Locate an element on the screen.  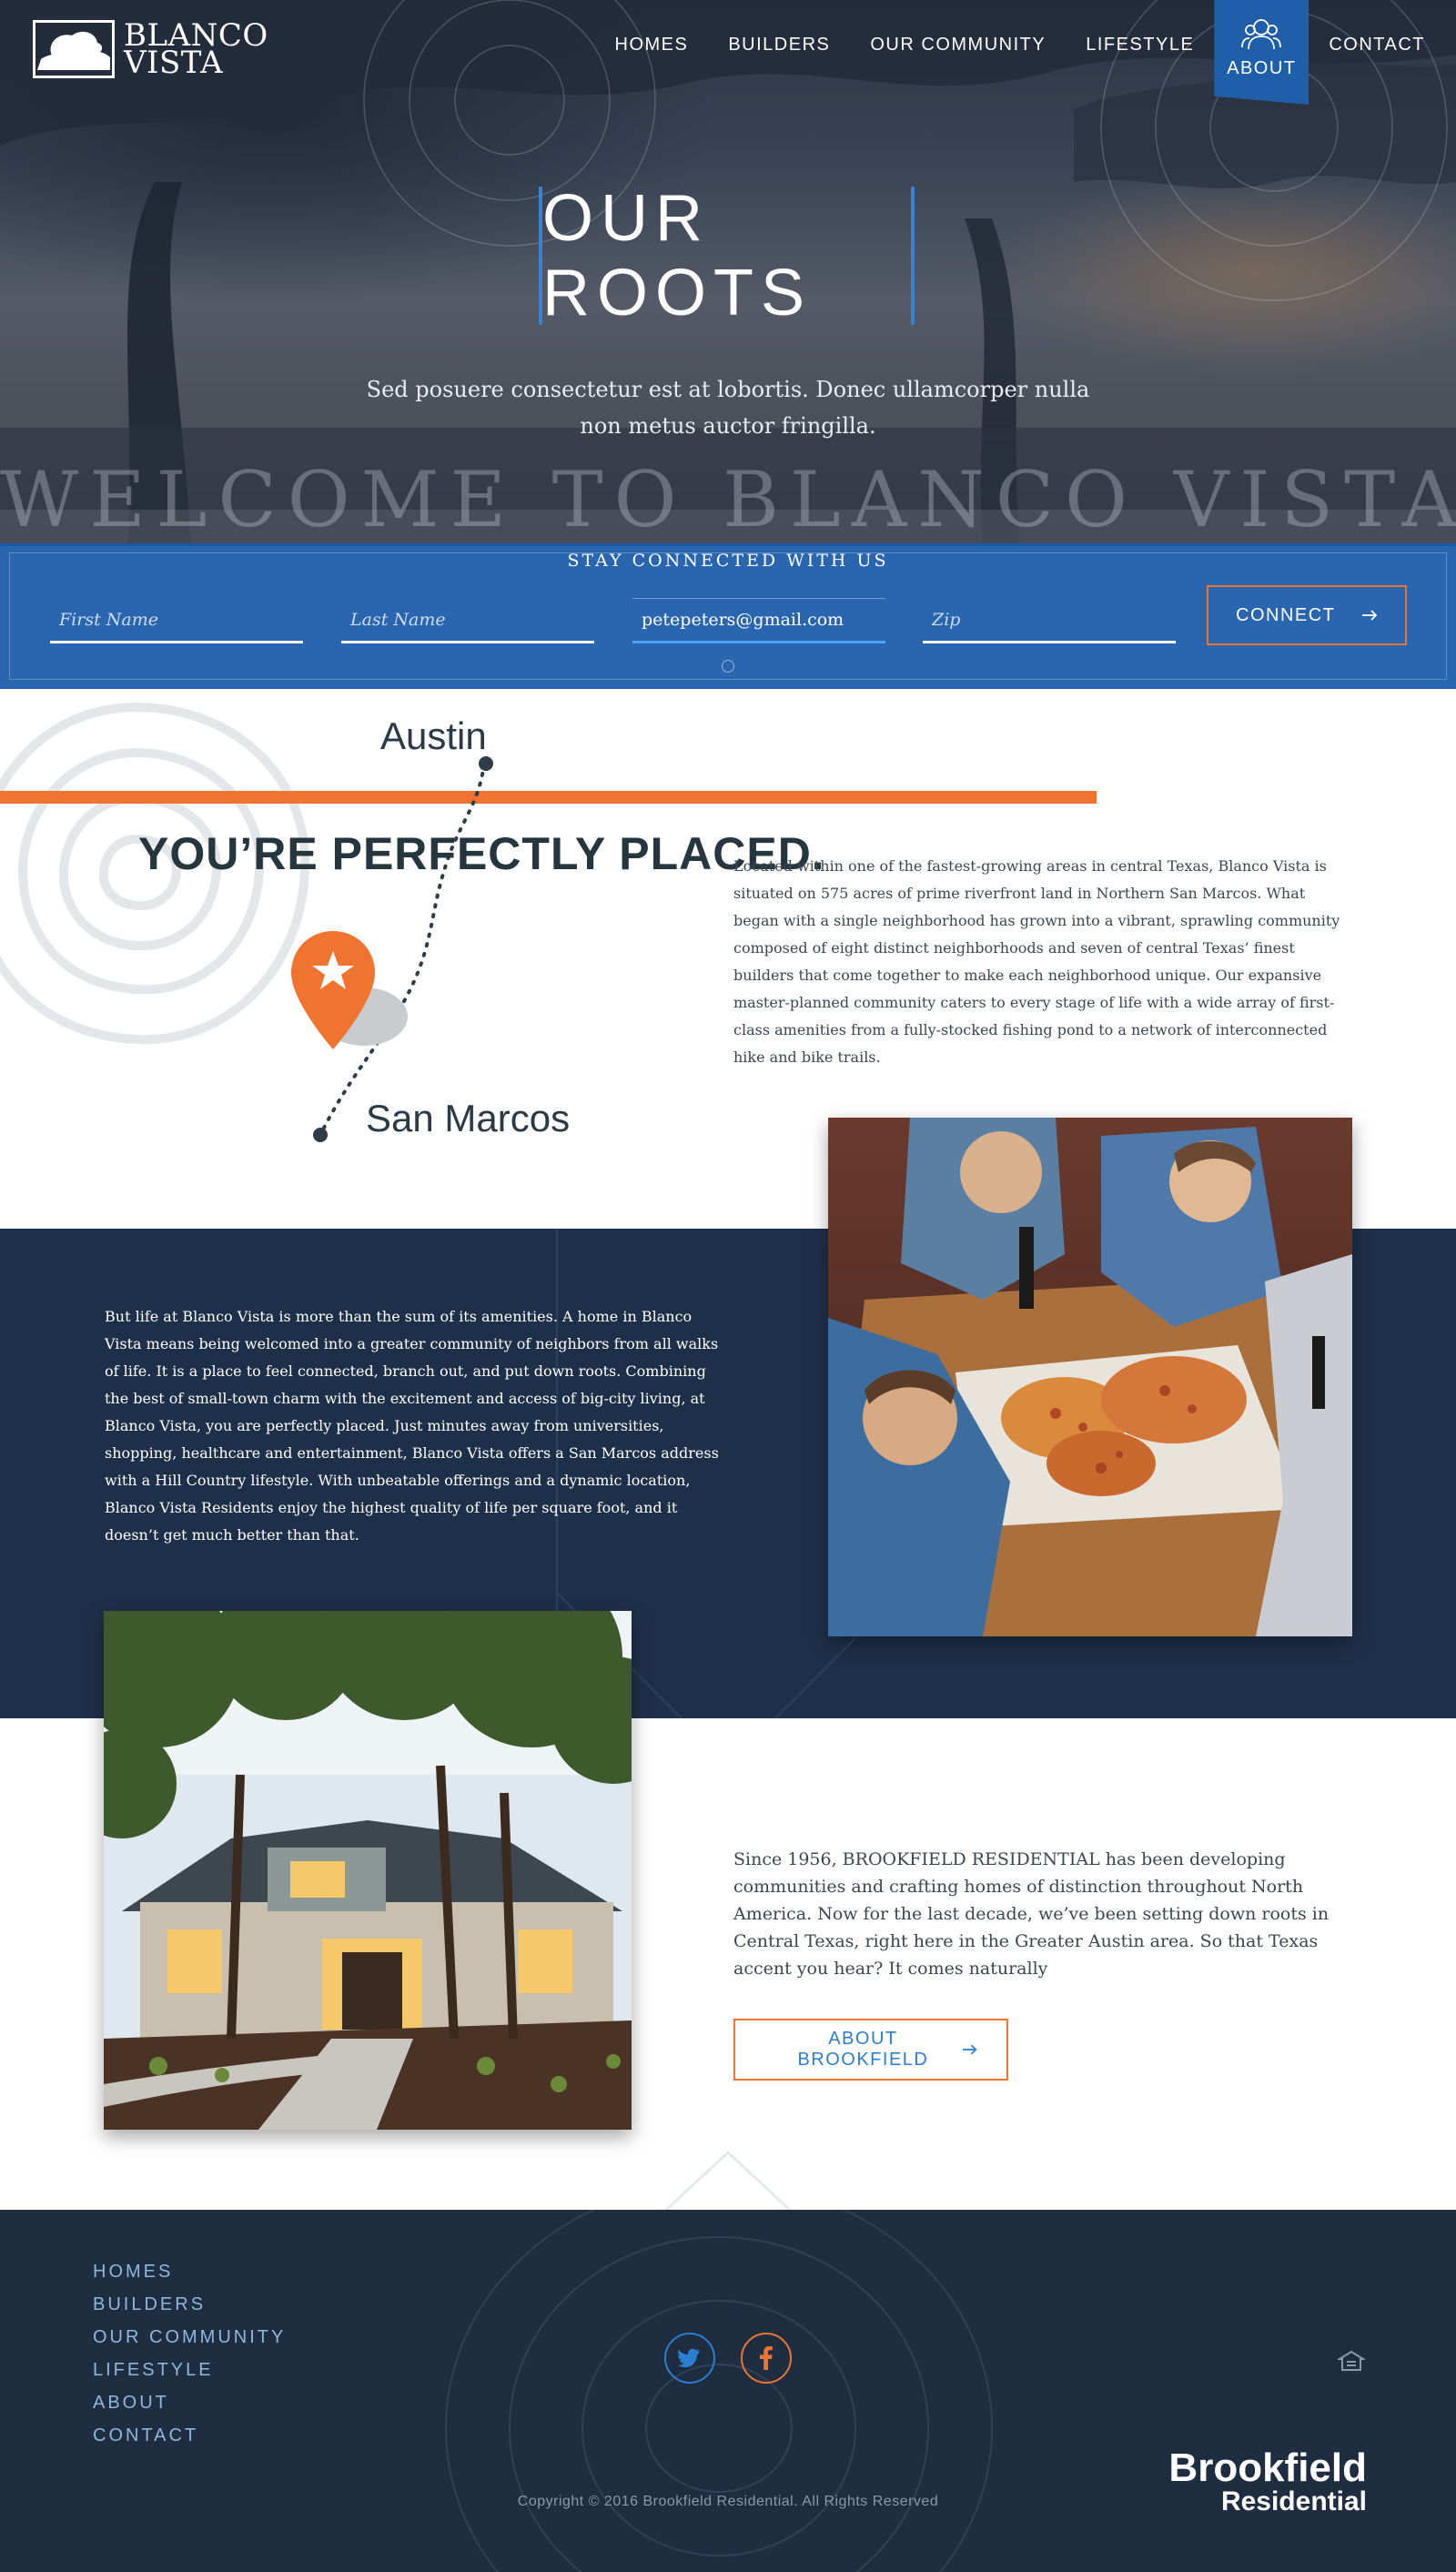
city-label-san-marcos: San Marcos is located at coordinates (468, 1118).